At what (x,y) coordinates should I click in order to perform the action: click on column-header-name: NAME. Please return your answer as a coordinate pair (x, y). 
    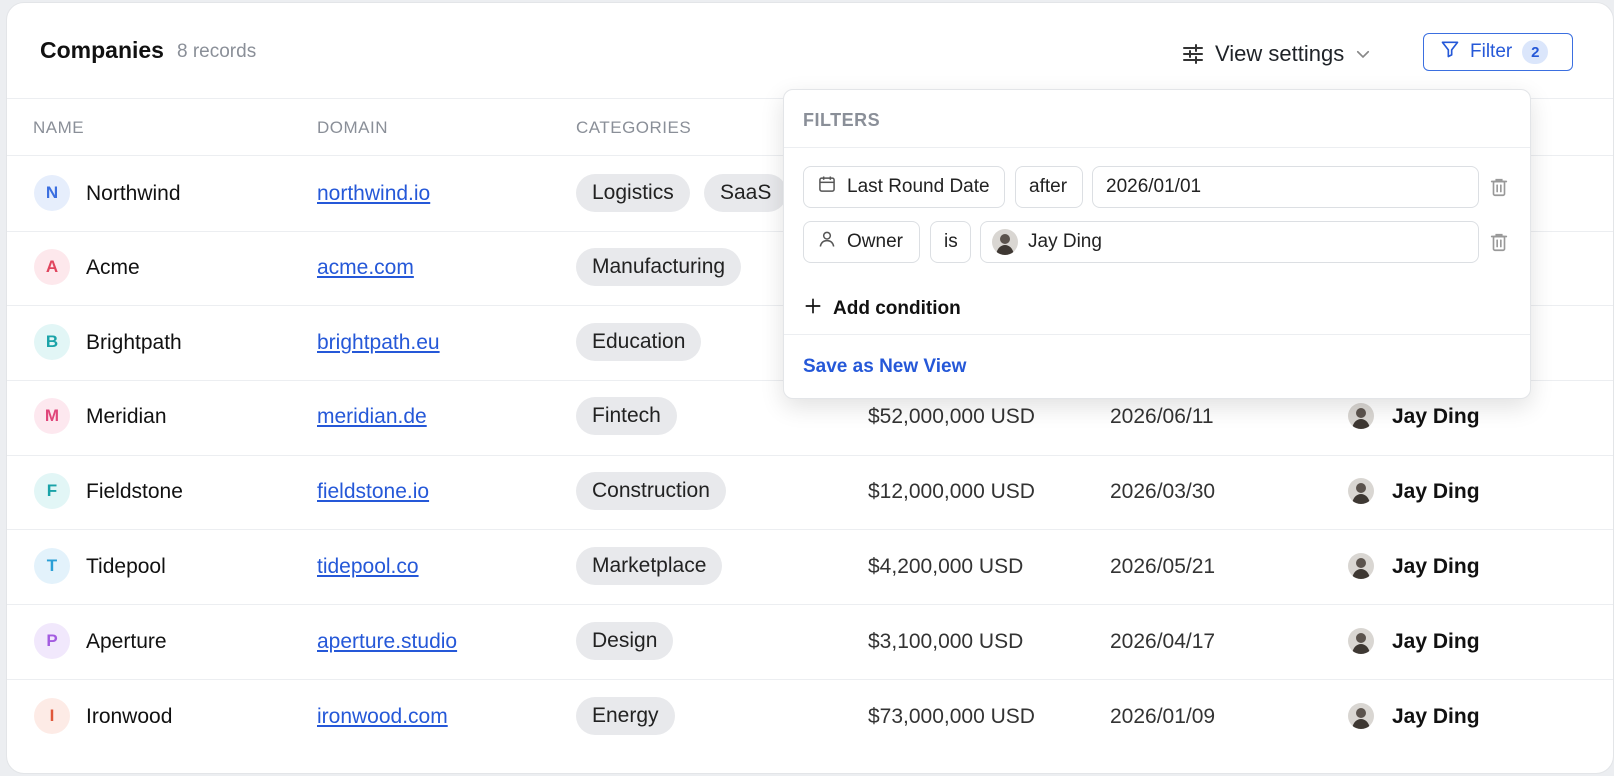
    Looking at the image, I should click on (58, 128).